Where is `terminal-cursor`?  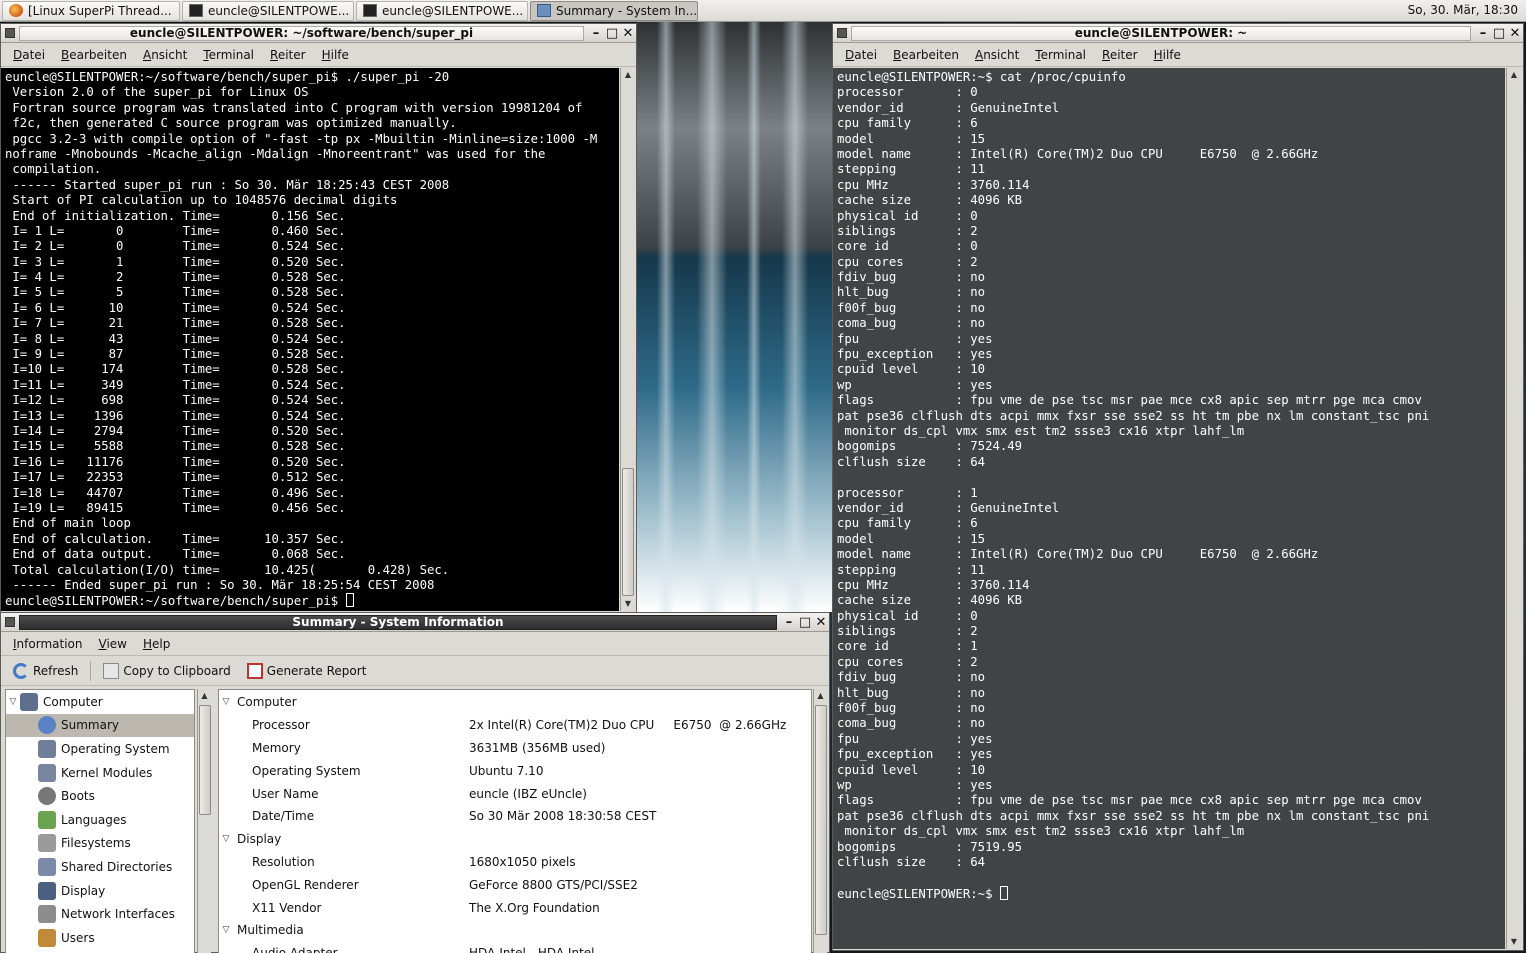 terminal-cursor is located at coordinates (1003, 892).